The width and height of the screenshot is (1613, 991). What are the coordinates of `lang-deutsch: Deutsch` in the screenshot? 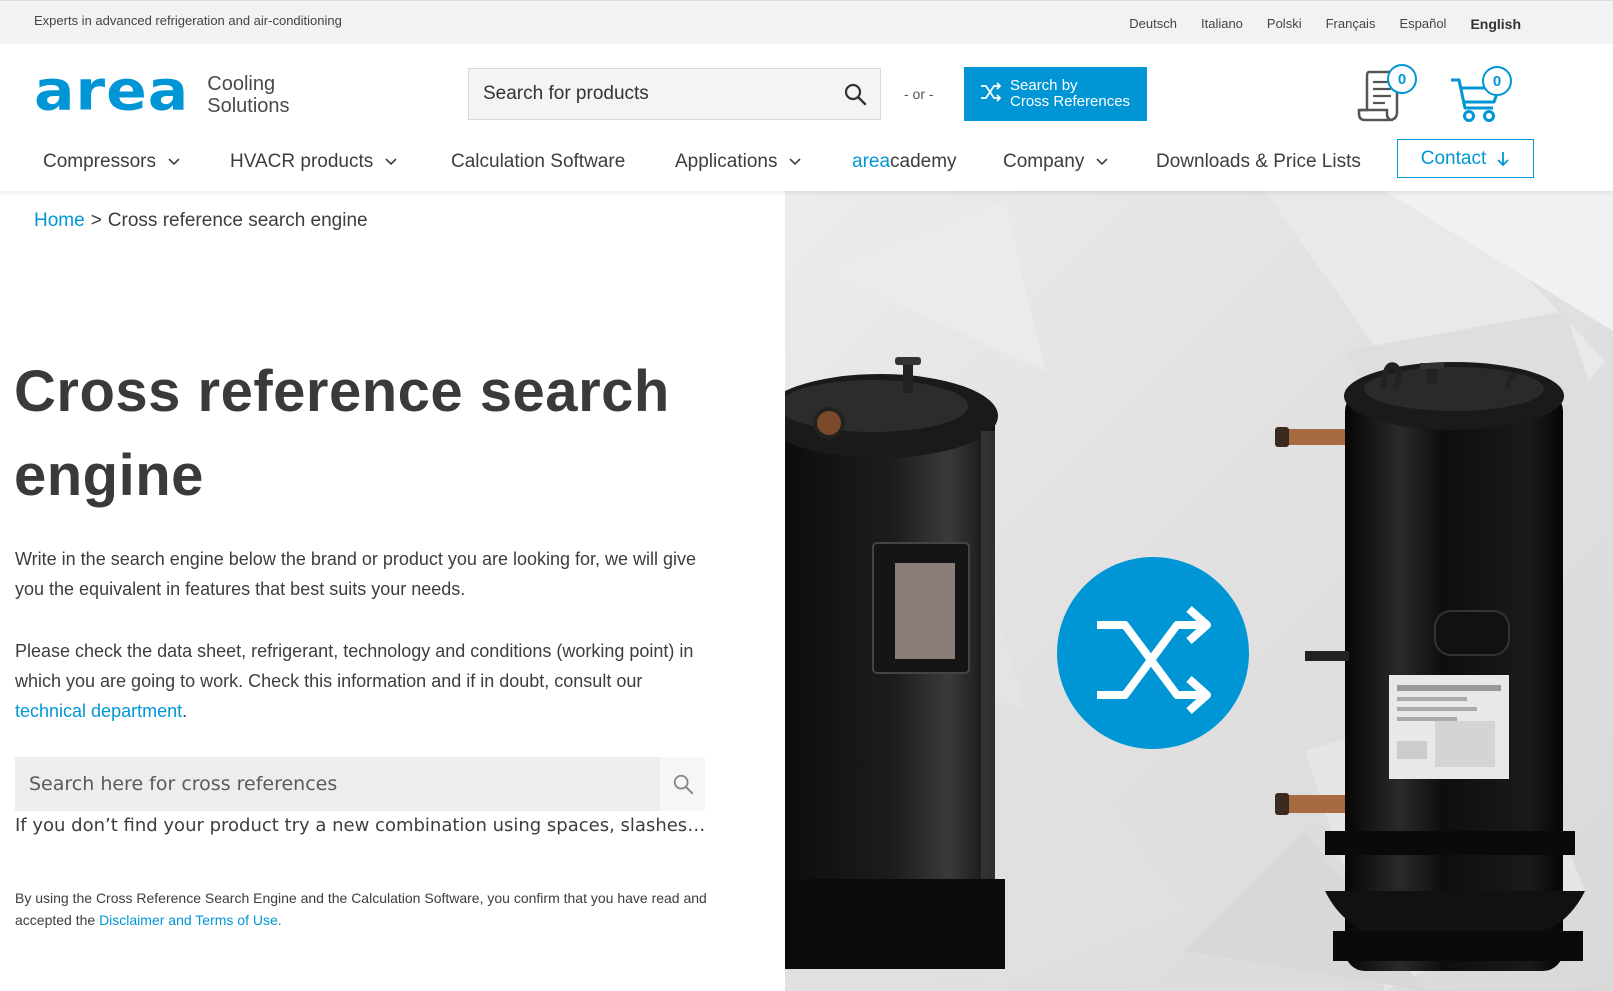 It's located at (1153, 24).